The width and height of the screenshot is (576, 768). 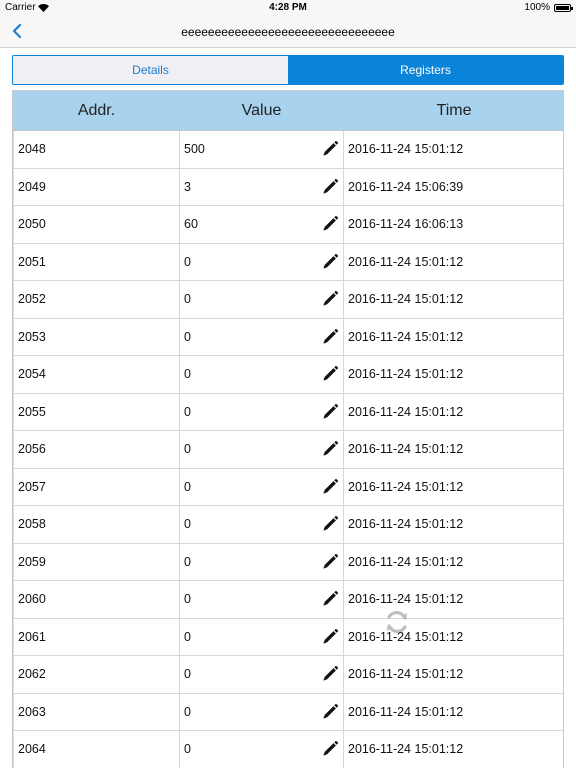 I want to click on table-row: 2052 0 2016-11-24 15:01:12, so click(x=288, y=299).